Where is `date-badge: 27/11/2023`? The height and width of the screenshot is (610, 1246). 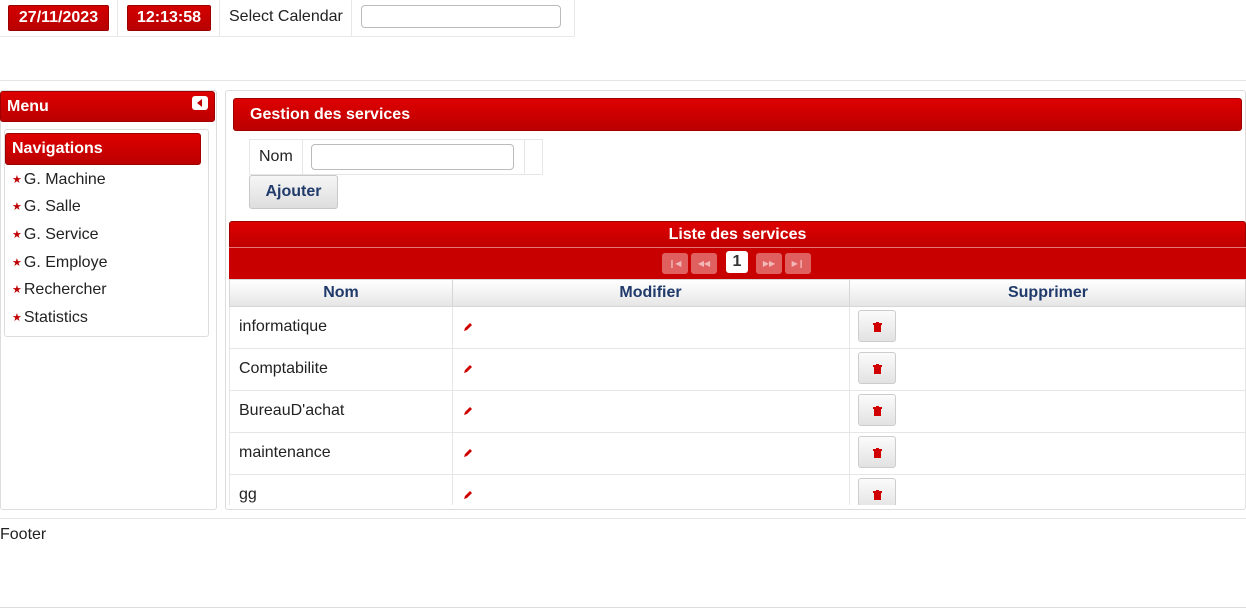
date-badge: 27/11/2023 is located at coordinates (58, 18).